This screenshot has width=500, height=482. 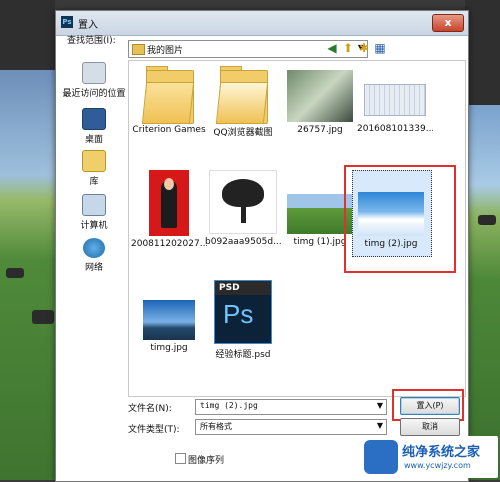 What do you see at coordinates (154, 430) in the screenshot?
I see `filetype-label: 文件类型(T):` at bounding box center [154, 430].